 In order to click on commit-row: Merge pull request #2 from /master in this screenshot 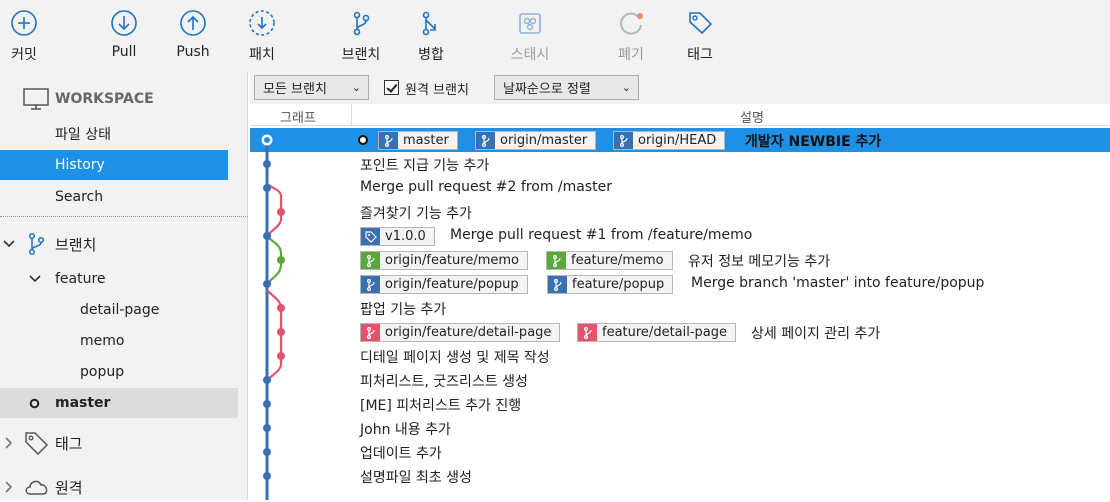, I will do `click(680, 188)`.